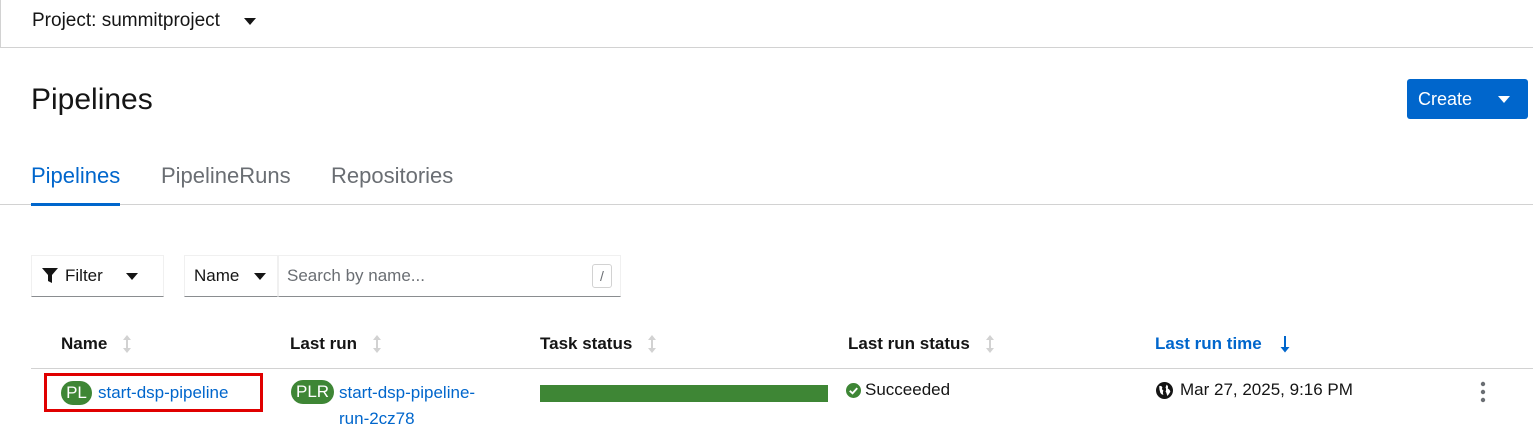 This screenshot has height=437, width=1533. What do you see at coordinates (1266, 389) in the screenshot?
I see `last-run-time-text: Mar 27, 2025, 9:16 PM` at bounding box center [1266, 389].